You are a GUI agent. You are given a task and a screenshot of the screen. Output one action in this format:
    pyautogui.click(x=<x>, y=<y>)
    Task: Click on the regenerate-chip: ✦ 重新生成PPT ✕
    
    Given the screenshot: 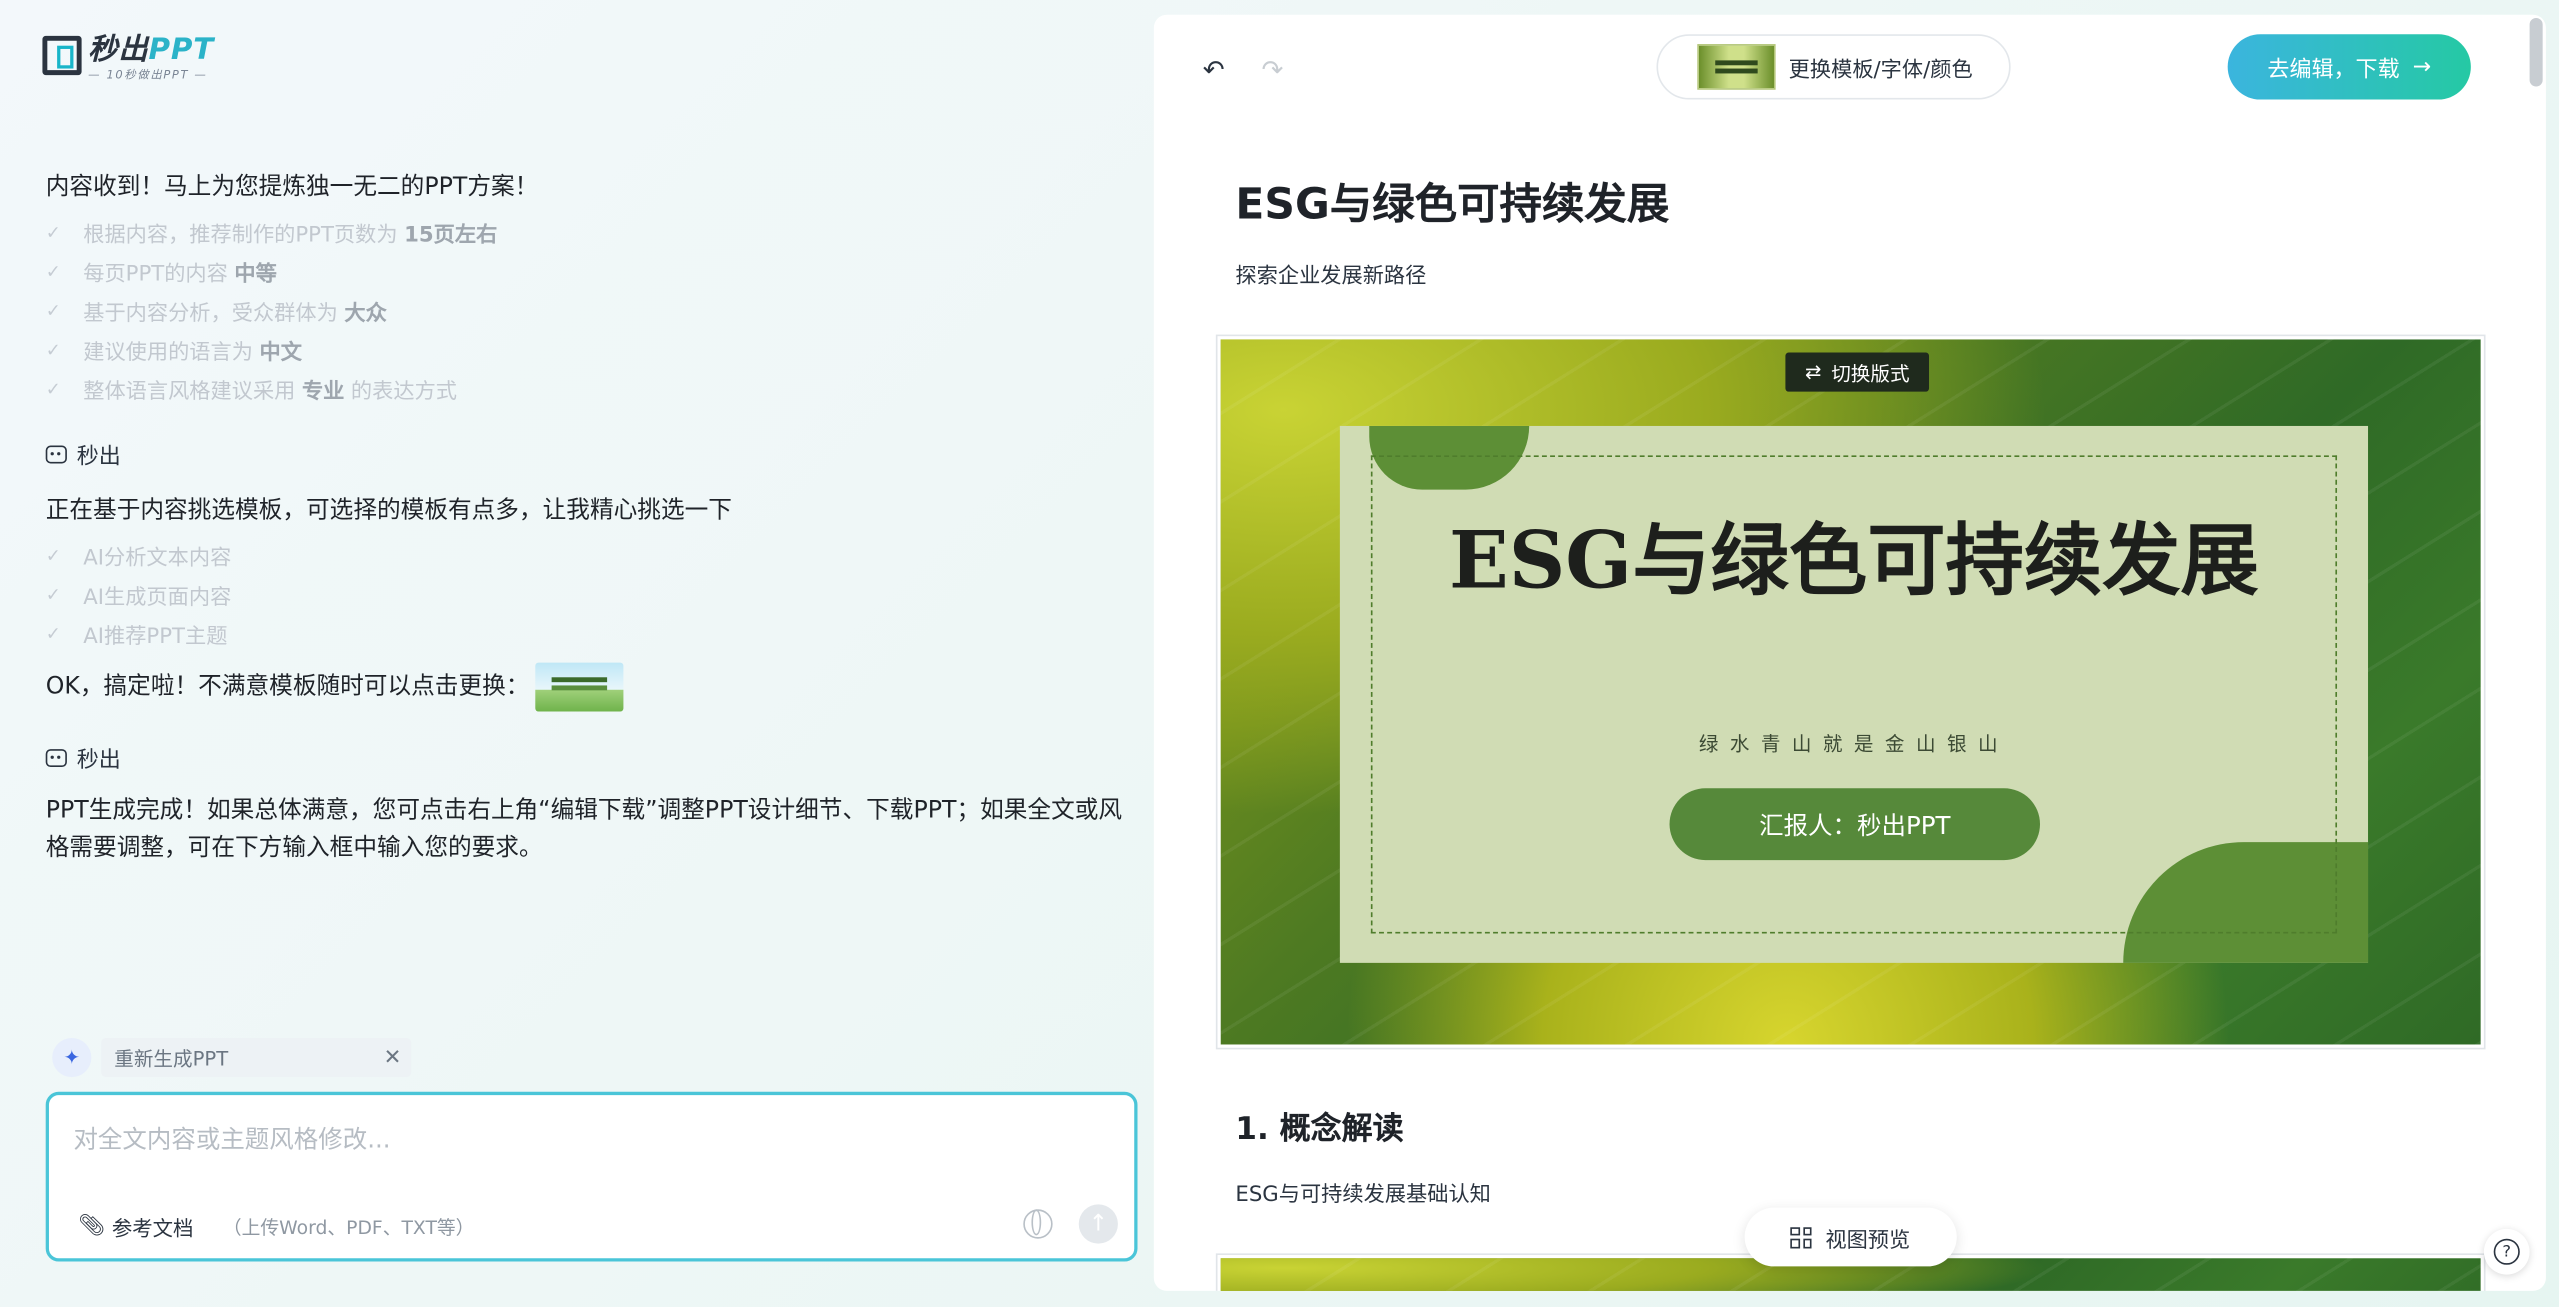 What is the action you would take?
    pyautogui.click(x=232, y=1057)
    